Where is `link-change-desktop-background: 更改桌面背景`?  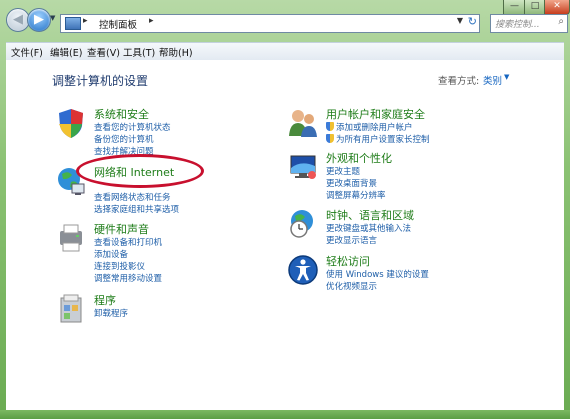 link-change-desktop-background: 更改桌面背景 is located at coordinates (351, 183).